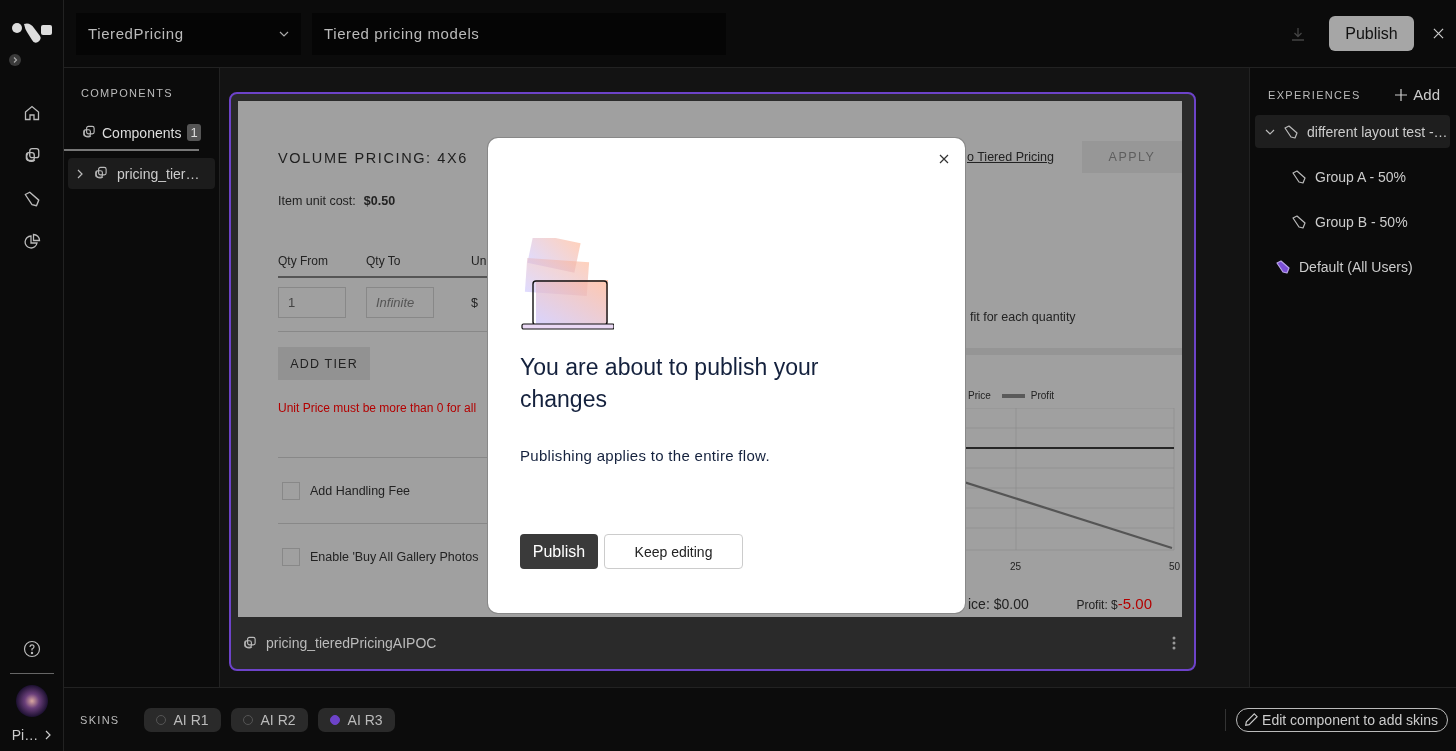  Describe the element at coordinates (1361, 176) in the screenshot. I see `item-label: Group A - 50%` at that location.